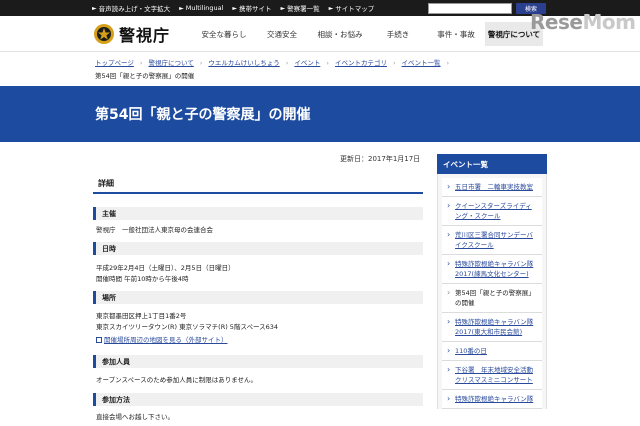 Image resolution: width=640 pixels, height=426 pixels. What do you see at coordinates (258, 399) in the screenshot?
I see `section-title-how-to-join: 参加方法` at bounding box center [258, 399].